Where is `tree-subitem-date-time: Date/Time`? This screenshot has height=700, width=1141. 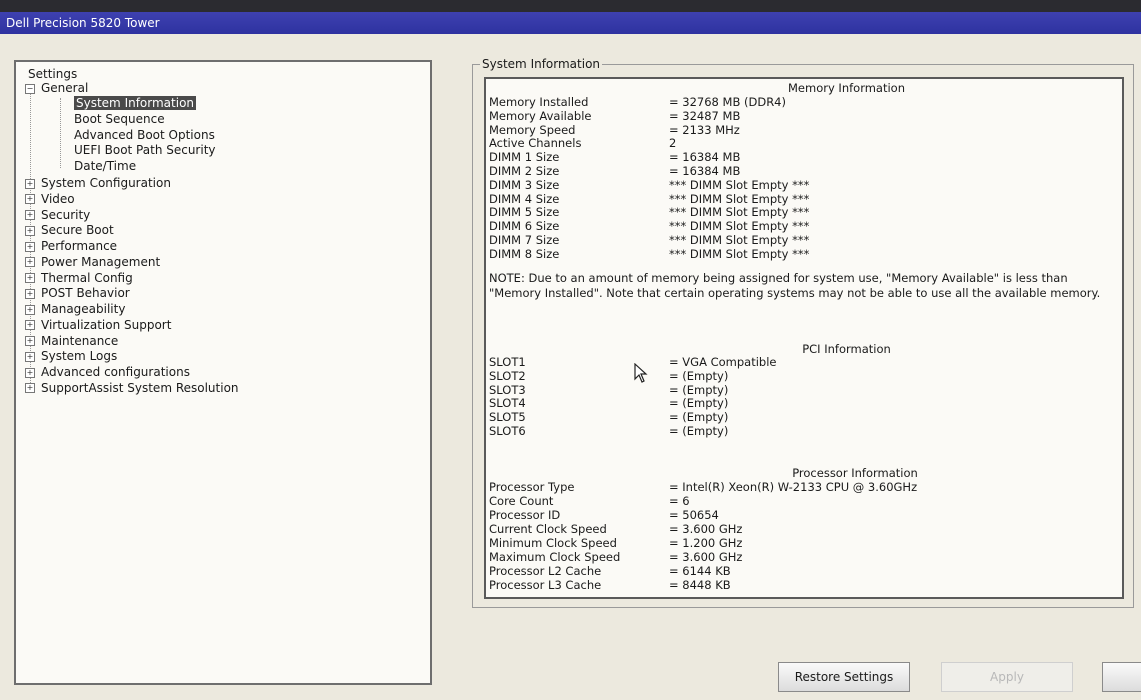
tree-subitem-date-time: Date/Time is located at coordinates (105, 166).